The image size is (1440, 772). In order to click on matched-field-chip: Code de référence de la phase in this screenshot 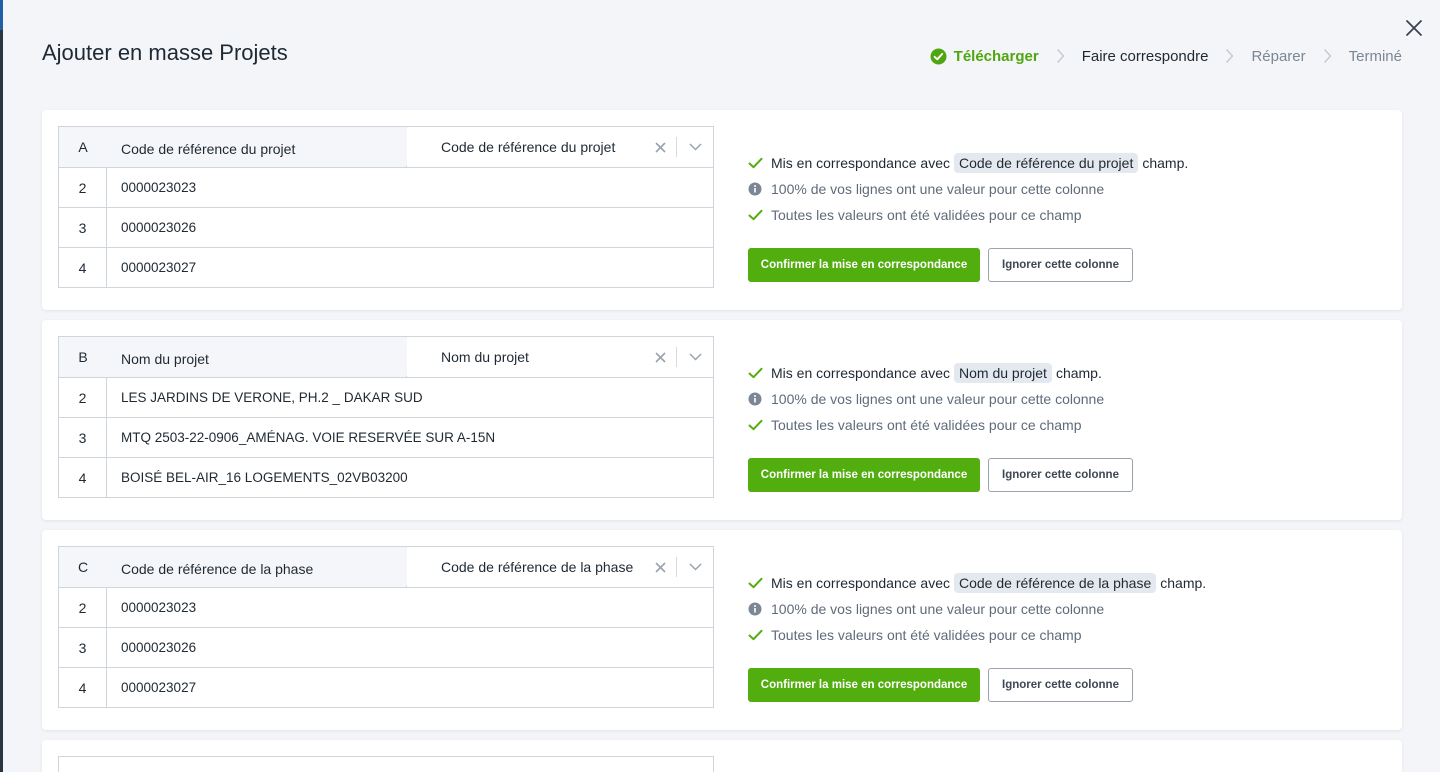, I will do `click(1055, 583)`.